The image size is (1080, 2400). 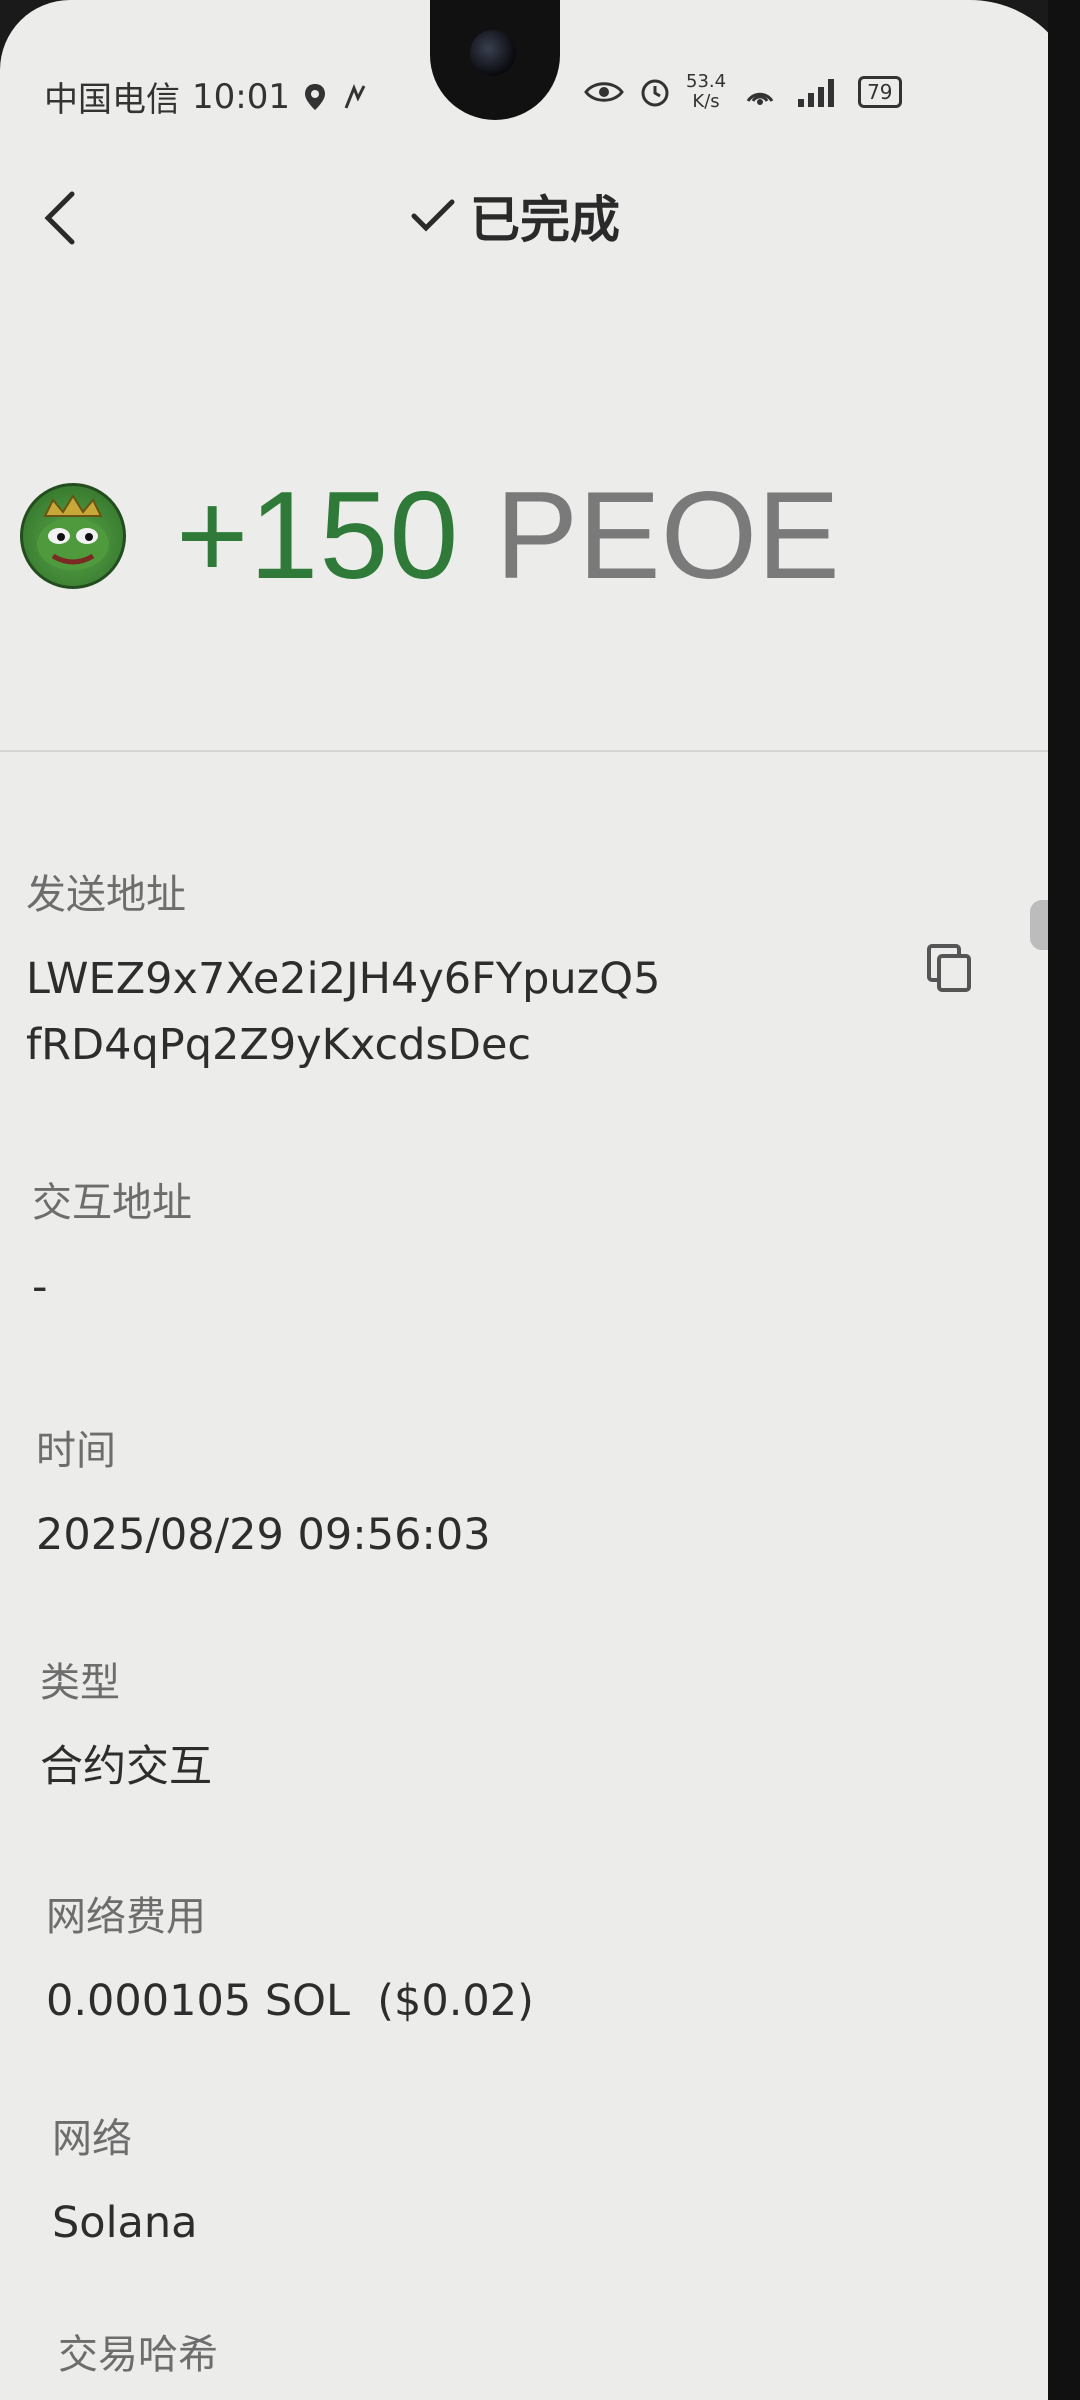 I want to click on pepe-face-icon, so click(x=73, y=532).